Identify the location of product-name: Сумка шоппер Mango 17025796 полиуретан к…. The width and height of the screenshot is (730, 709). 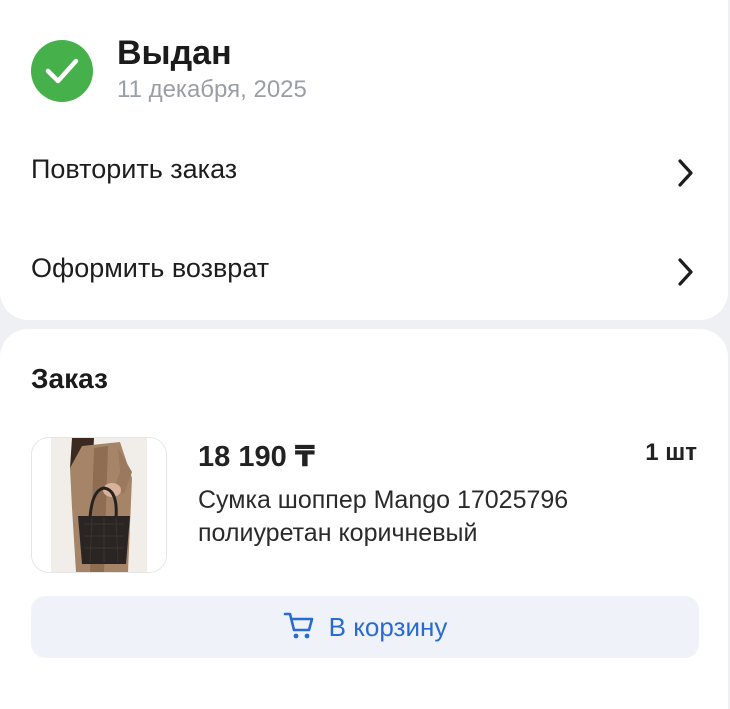
(433, 517).